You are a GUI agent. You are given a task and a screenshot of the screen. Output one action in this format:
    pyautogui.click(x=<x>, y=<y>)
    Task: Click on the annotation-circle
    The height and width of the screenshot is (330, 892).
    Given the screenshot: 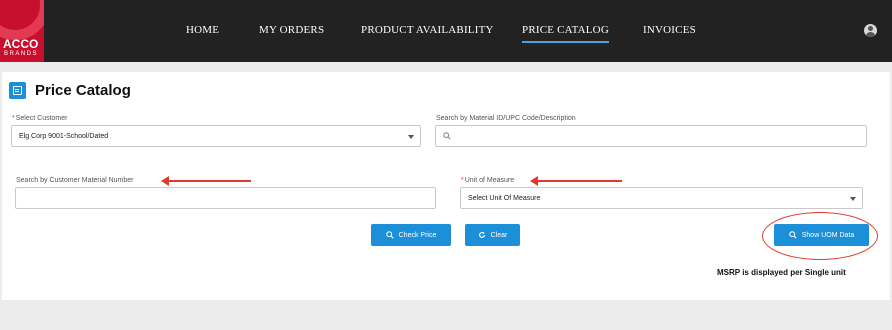 What is the action you would take?
    pyautogui.click(x=820, y=236)
    